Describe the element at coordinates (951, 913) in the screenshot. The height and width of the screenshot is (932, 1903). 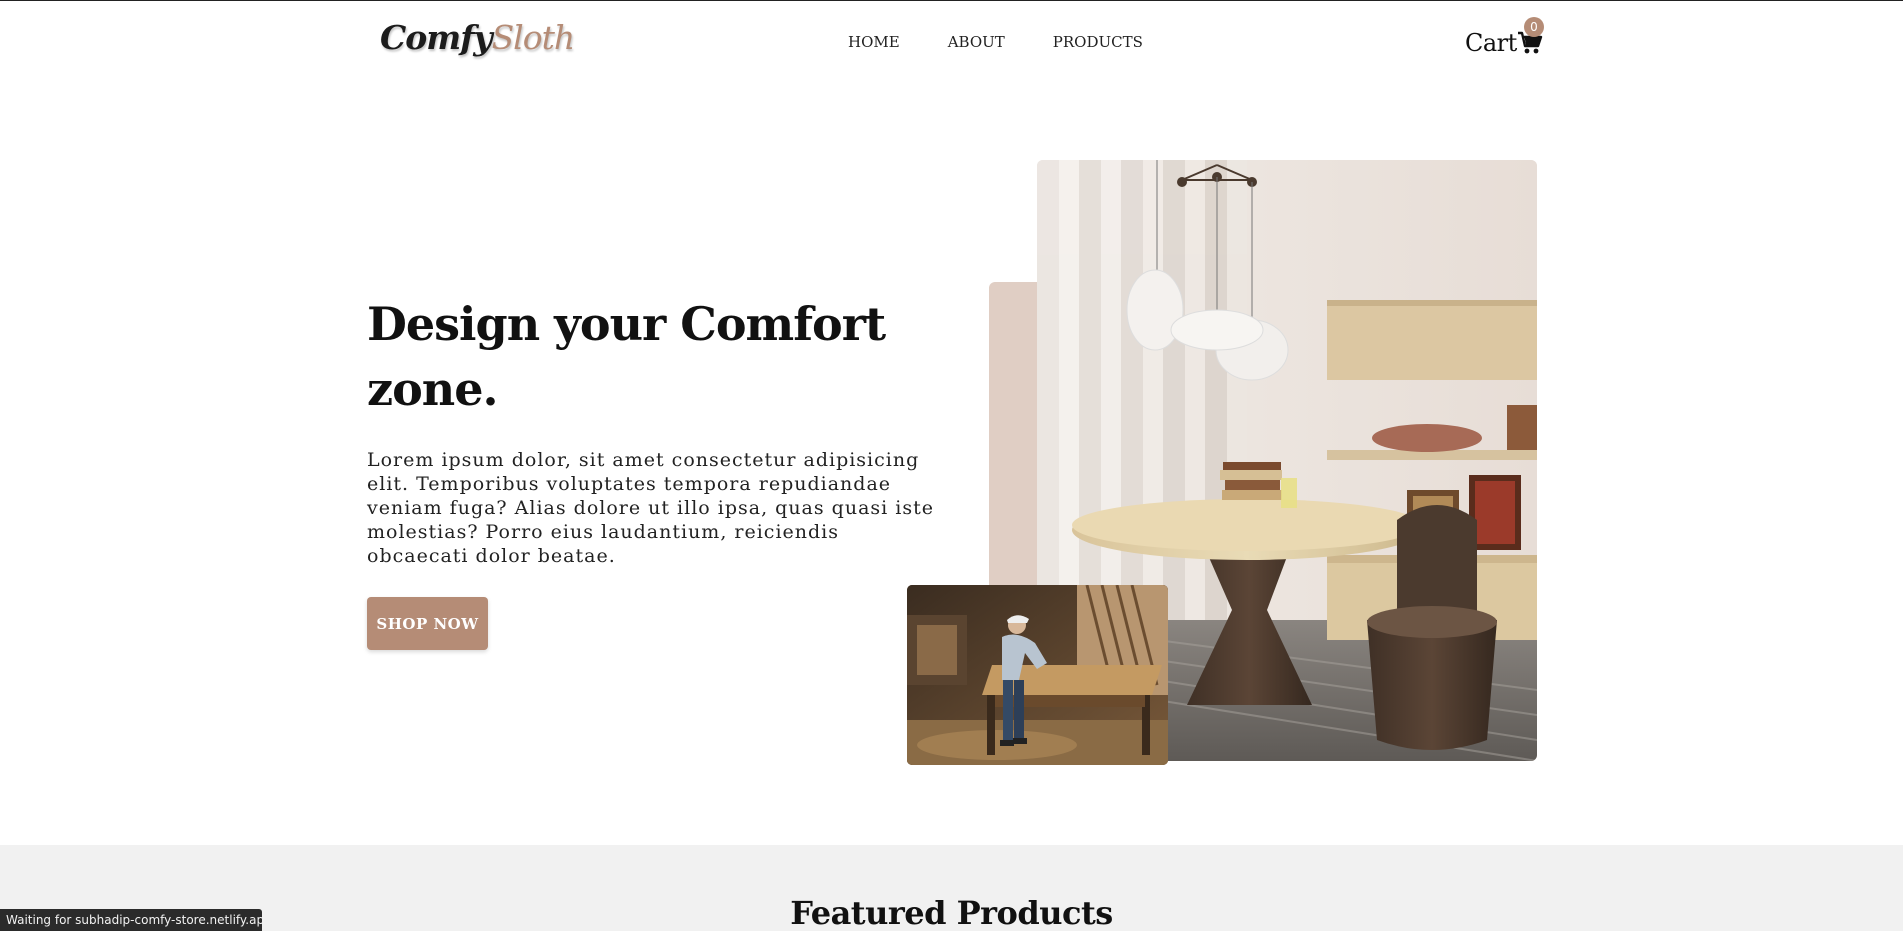
I see `featured-title: Featured Products` at that location.